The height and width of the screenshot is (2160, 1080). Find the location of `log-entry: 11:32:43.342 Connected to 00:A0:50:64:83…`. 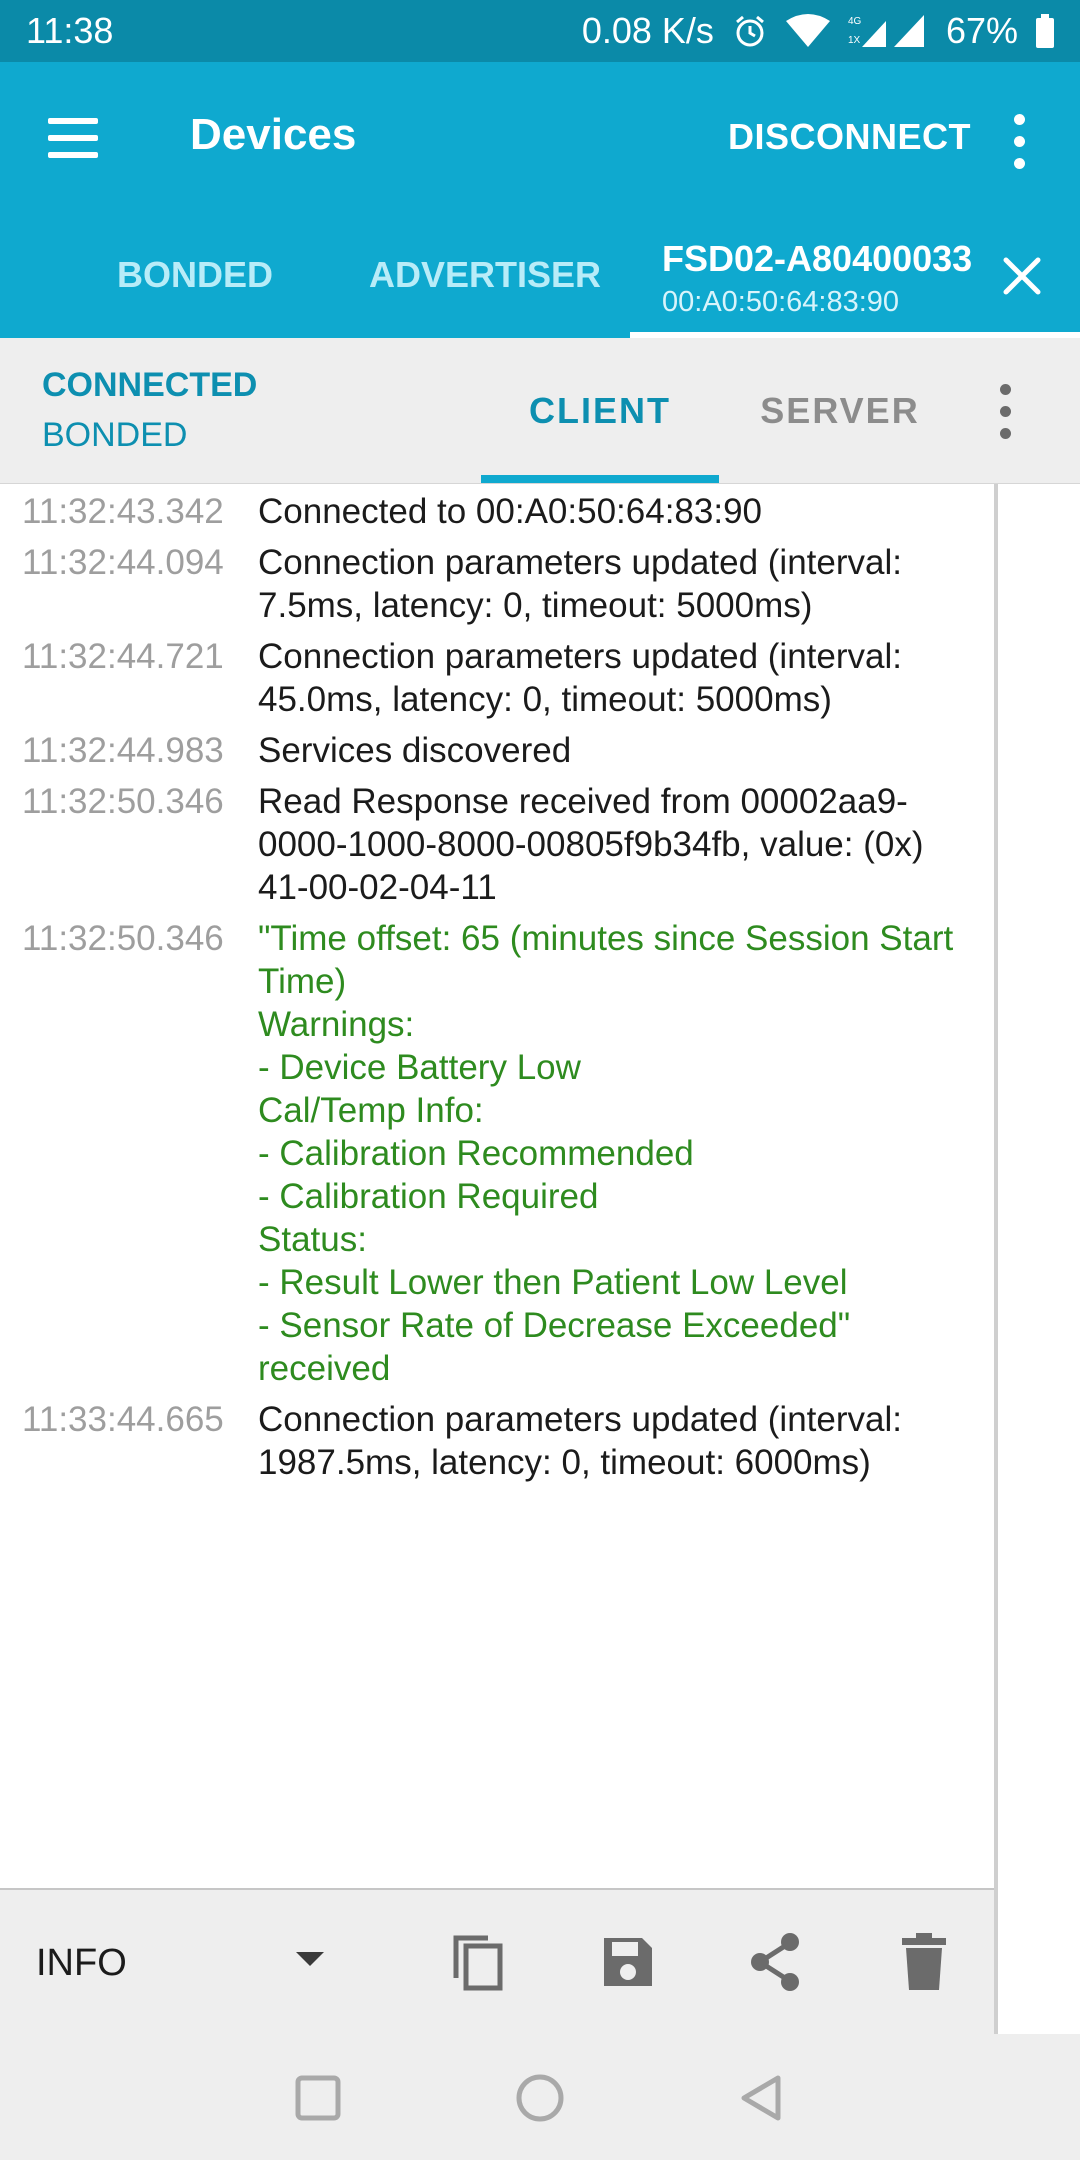

log-entry: 11:32:43.342 Connected to 00:A0:50:64:83… is located at coordinates (497, 511).